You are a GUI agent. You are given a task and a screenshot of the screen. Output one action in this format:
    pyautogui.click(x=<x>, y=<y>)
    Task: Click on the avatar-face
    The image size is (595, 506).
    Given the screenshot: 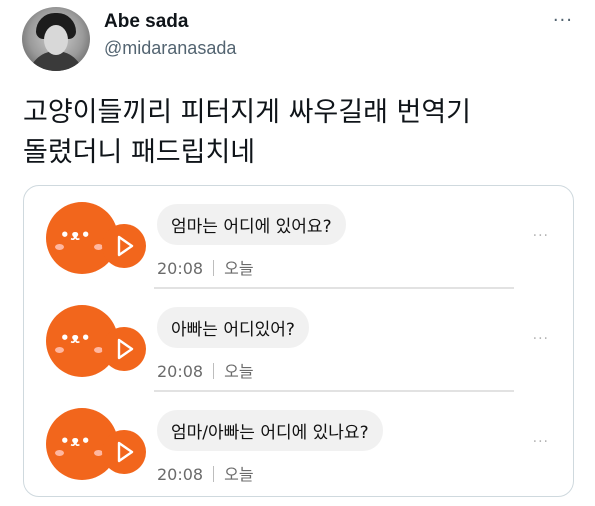 What is the action you would take?
    pyautogui.click(x=56, y=40)
    